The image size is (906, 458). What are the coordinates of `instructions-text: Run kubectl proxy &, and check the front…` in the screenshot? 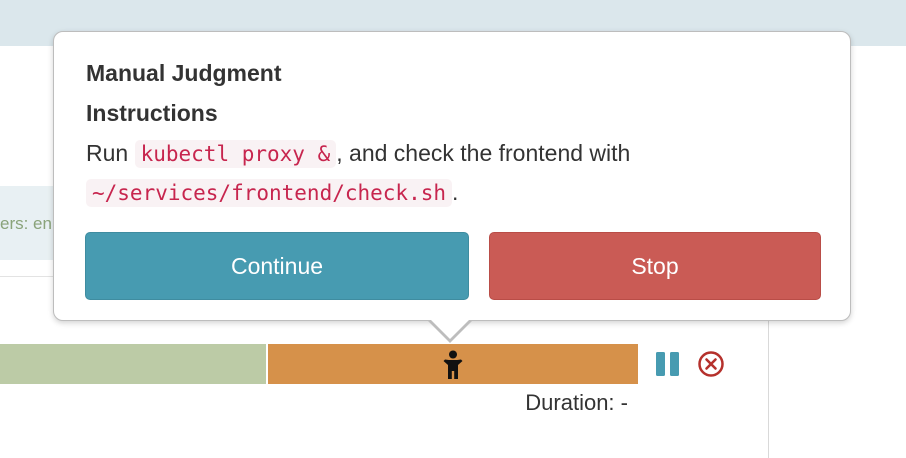 It's located at (456, 173).